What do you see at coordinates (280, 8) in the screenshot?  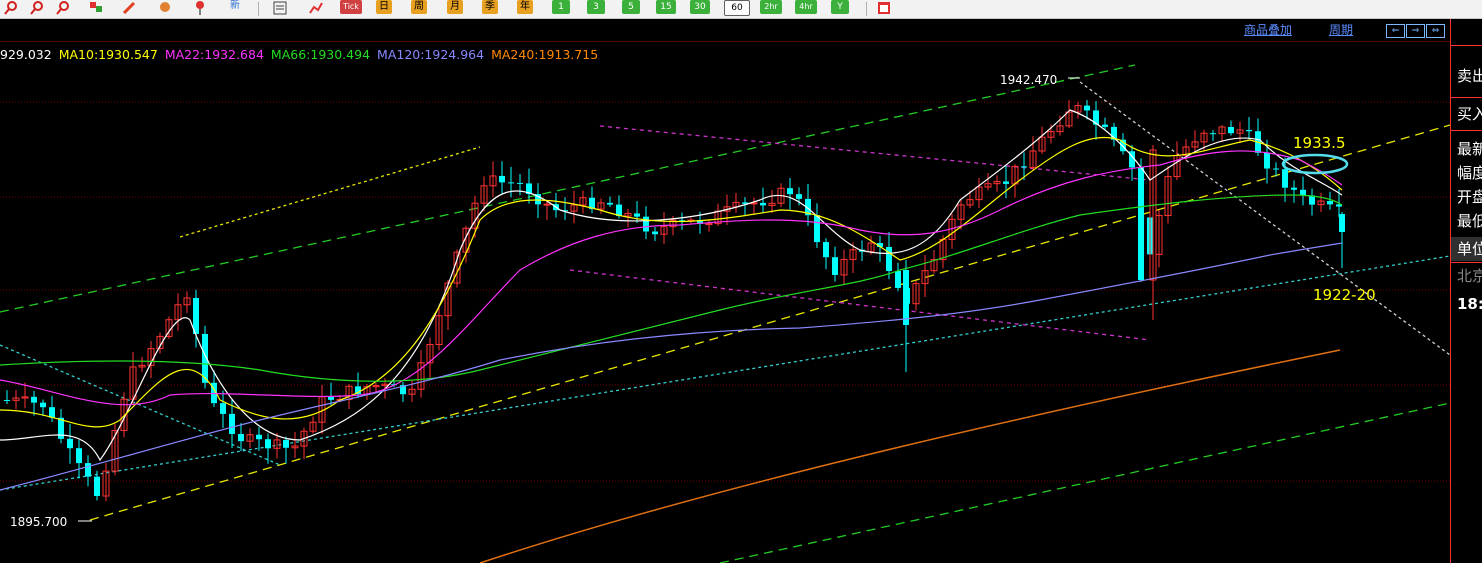 I see `list-icon` at bounding box center [280, 8].